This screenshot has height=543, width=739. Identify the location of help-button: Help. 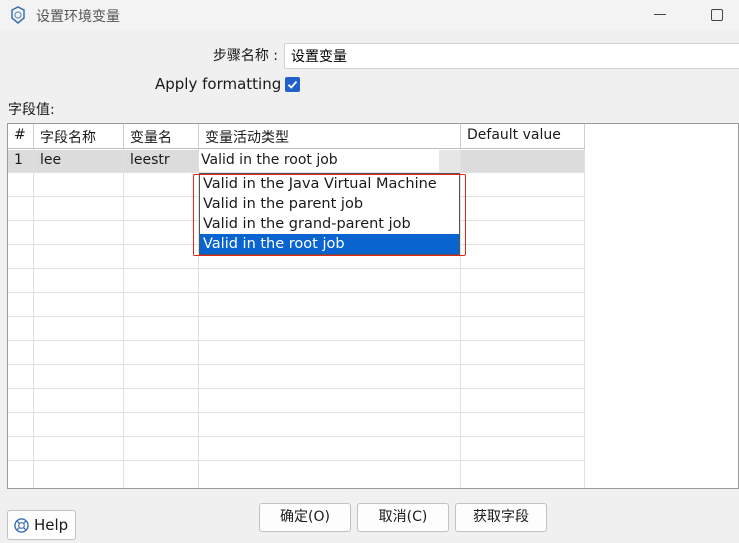
(41, 525).